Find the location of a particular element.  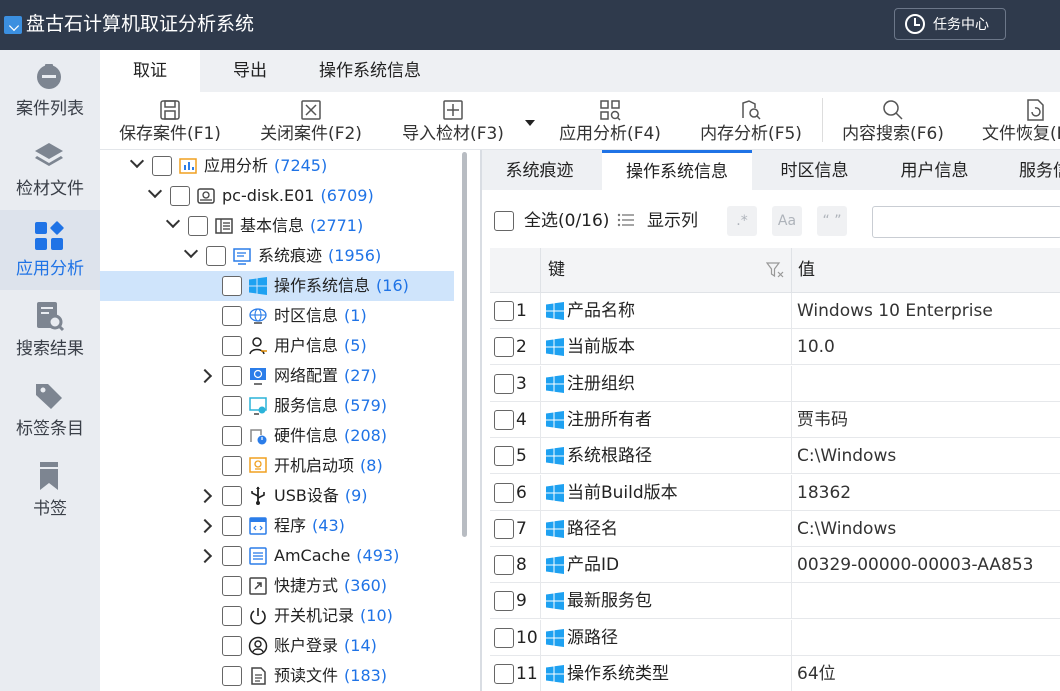

table-row: 10 源路径 is located at coordinates (775, 637).